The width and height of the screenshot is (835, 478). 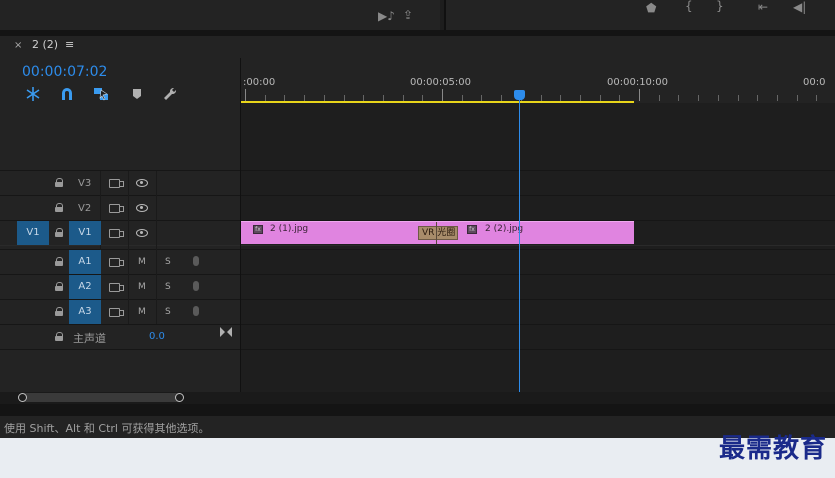 What do you see at coordinates (763, 7) in the screenshot?
I see `go-to-in-icon: ⇤` at bounding box center [763, 7].